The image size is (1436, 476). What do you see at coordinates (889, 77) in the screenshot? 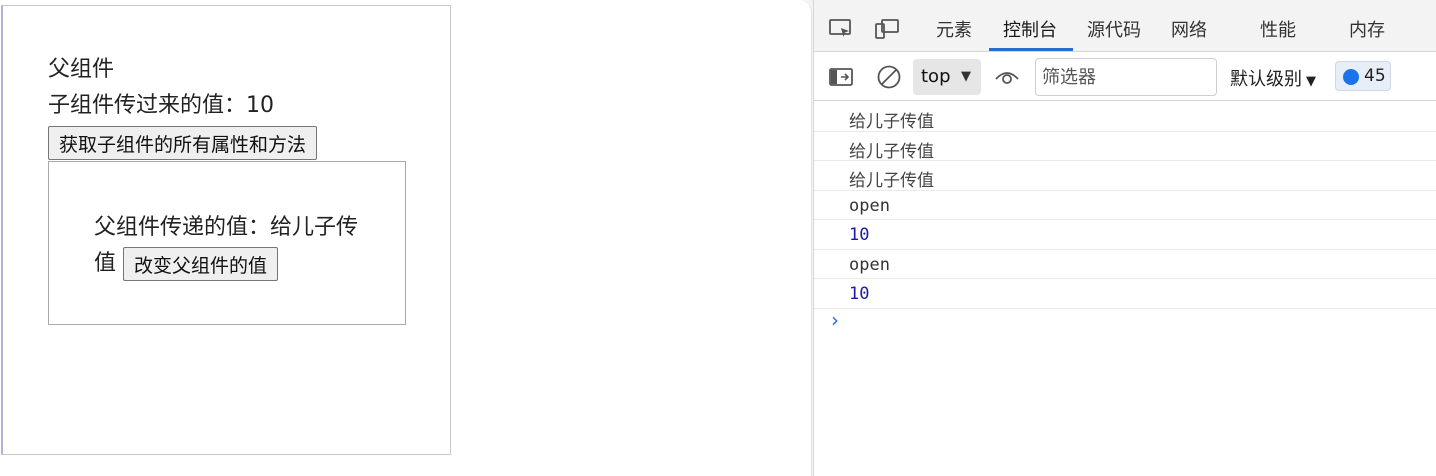
I see `clear-console-icon` at bounding box center [889, 77].